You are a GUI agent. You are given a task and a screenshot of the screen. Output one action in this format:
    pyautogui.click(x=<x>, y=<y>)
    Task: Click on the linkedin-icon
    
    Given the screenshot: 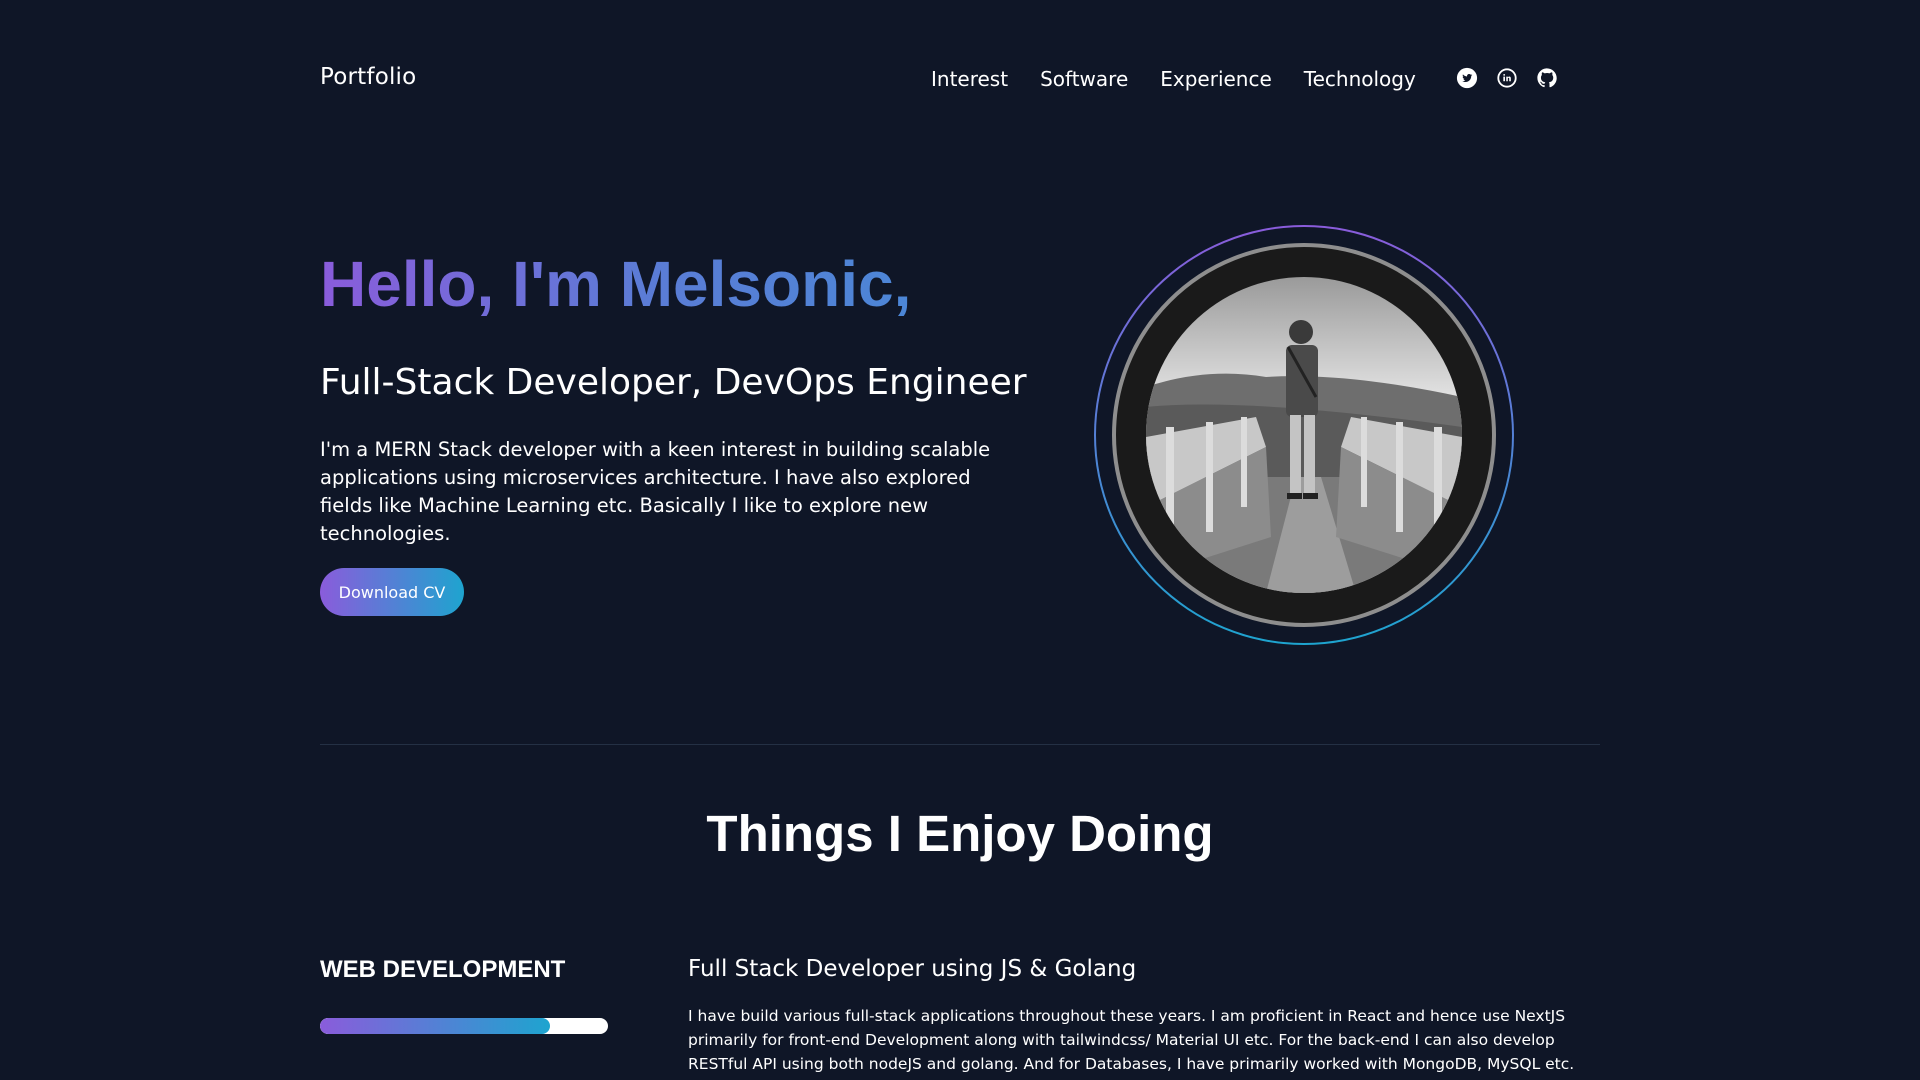 What is the action you would take?
    pyautogui.click(x=1507, y=78)
    